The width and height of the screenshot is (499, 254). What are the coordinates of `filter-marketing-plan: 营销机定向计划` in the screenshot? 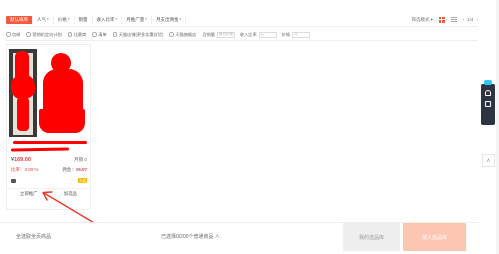 It's located at (44, 34).